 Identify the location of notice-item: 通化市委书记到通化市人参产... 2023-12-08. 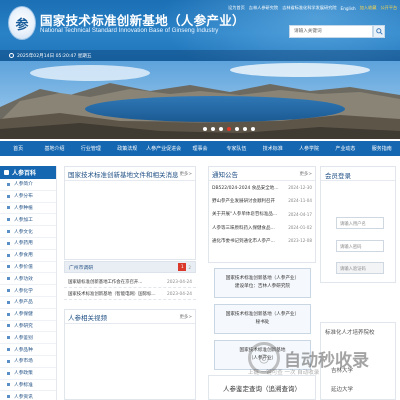
(262, 240).